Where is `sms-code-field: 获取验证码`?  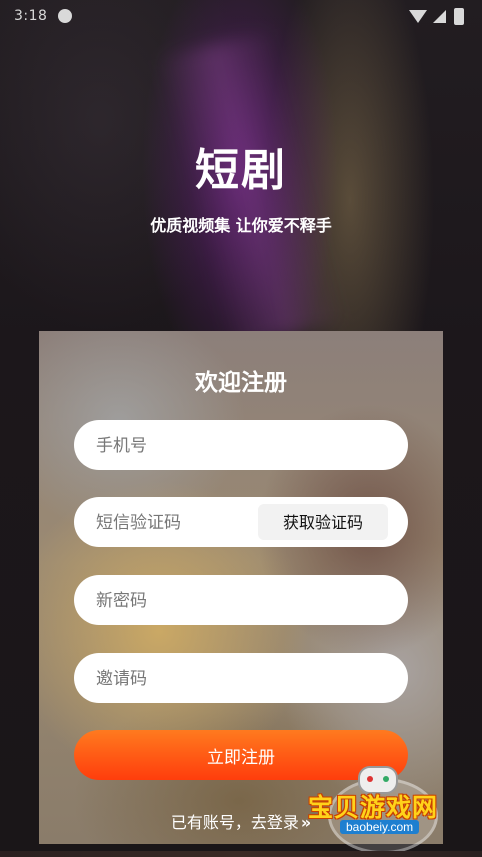 sms-code-field: 获取验证码 is located at coordinates (241, 523).